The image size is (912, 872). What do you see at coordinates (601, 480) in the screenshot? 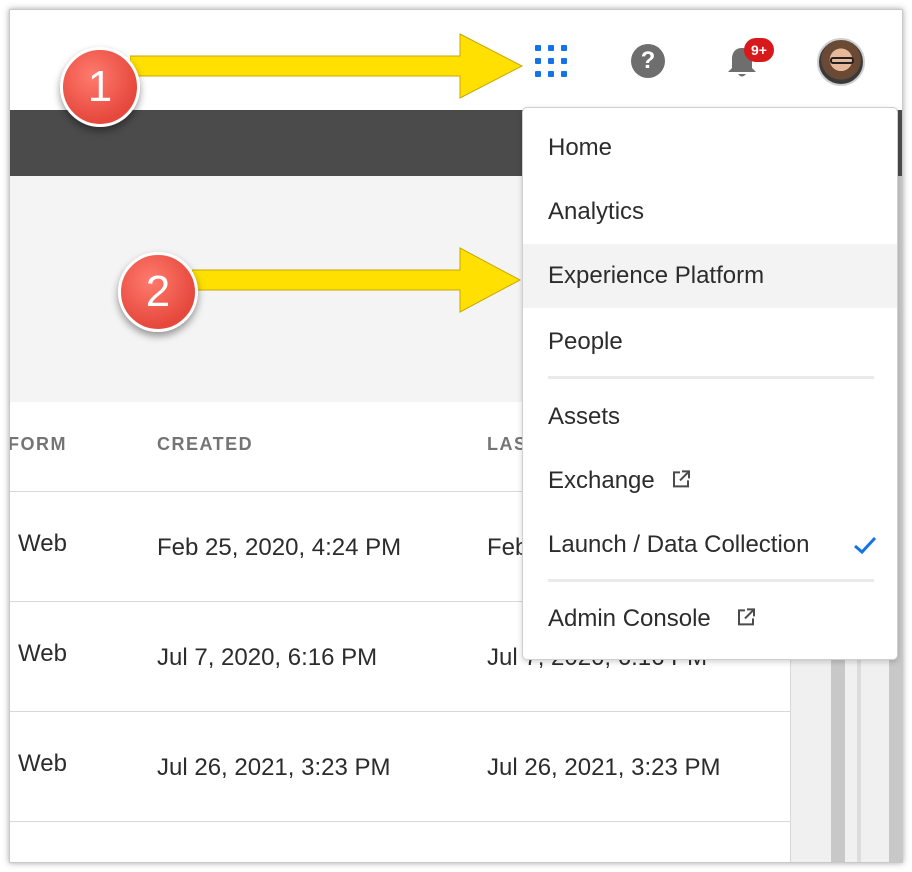
I see `menu-item-label: Exchange` at bounding box center [601, 480].